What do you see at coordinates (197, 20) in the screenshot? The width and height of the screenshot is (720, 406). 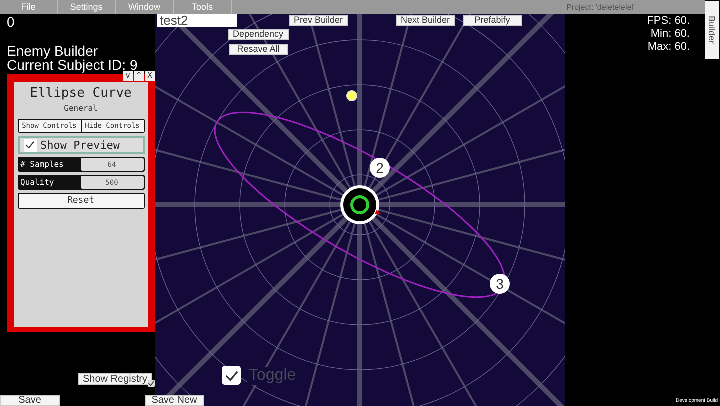 I see `name-field: test2` at bounding box center [197, 20].